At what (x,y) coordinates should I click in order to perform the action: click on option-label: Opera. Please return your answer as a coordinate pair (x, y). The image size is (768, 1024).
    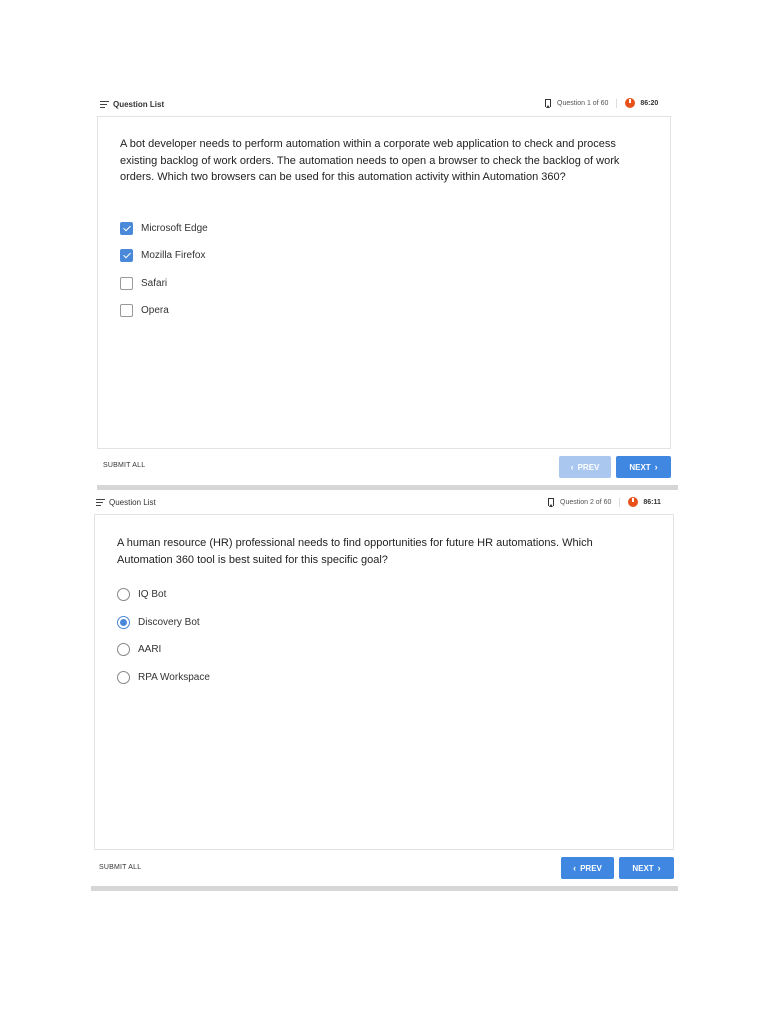
    Looking at the image, I should click on (155, 310).